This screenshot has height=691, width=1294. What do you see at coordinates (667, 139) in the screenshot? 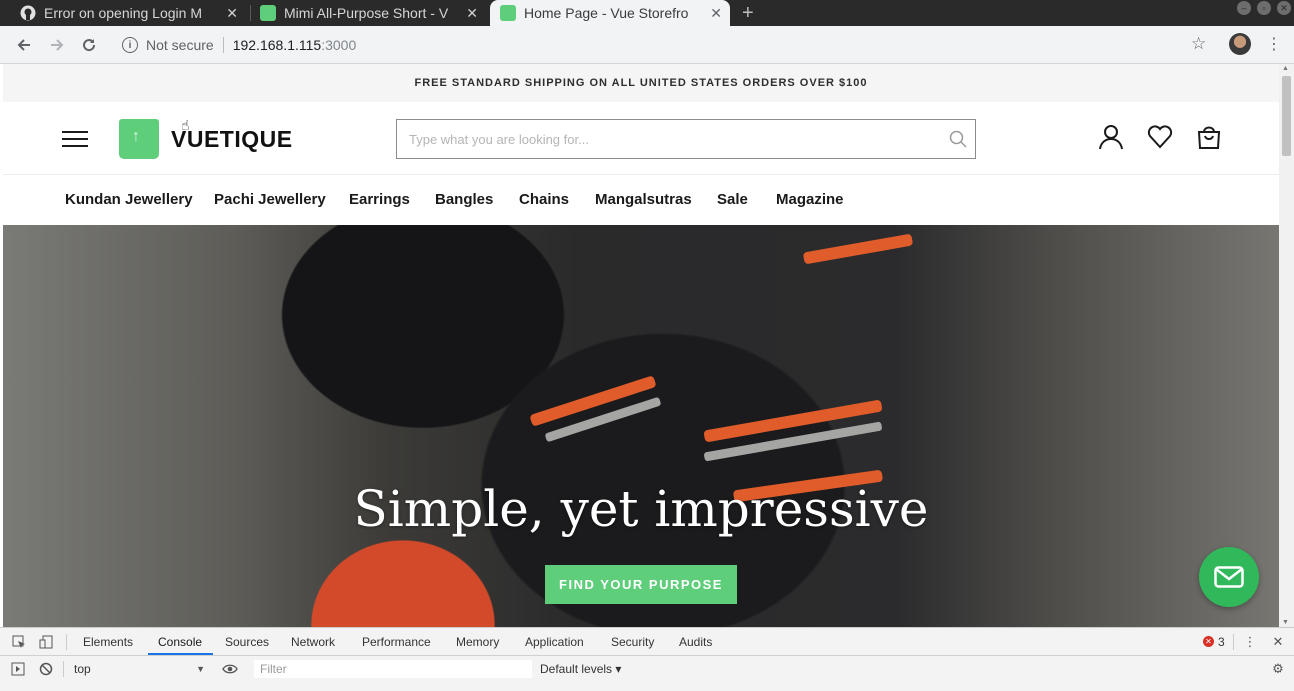
I see `search-input` at bounding box center [667, 139].